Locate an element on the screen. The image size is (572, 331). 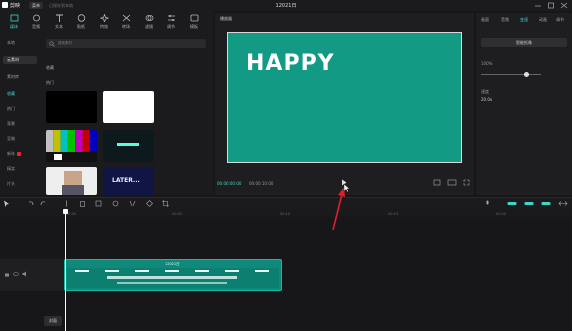
adjust-icon is located at coordinates (171, 18).